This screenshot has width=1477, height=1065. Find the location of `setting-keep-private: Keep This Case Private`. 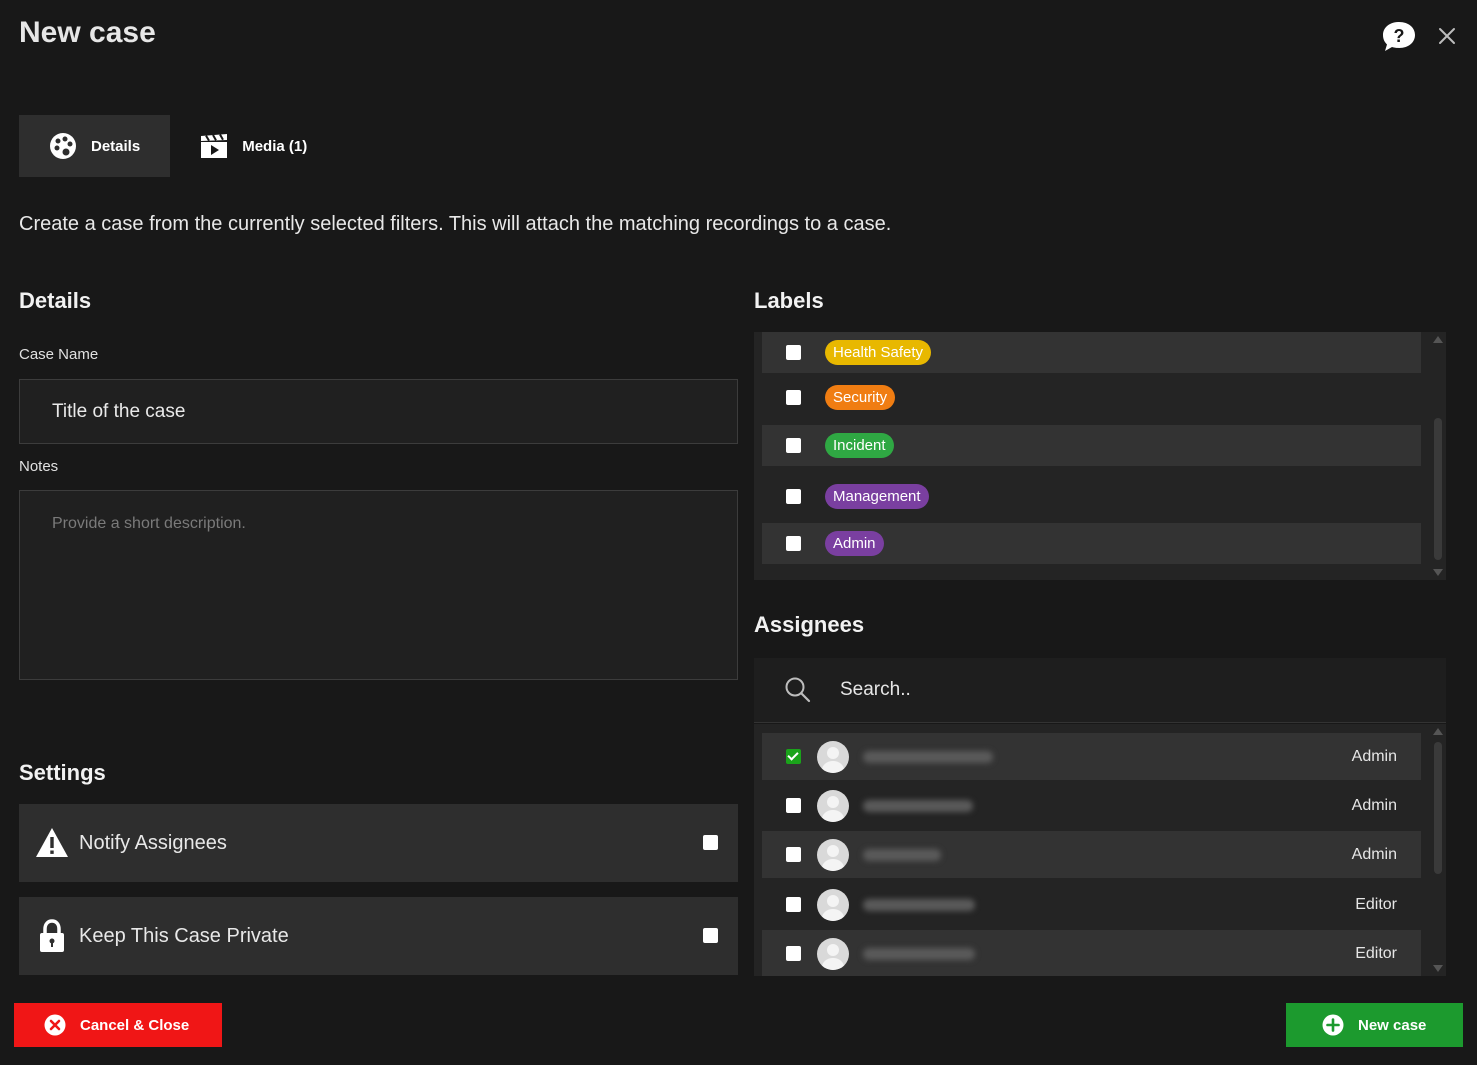

setting-keep-private: Keep This Case Private is located at coordinates (378, 936).